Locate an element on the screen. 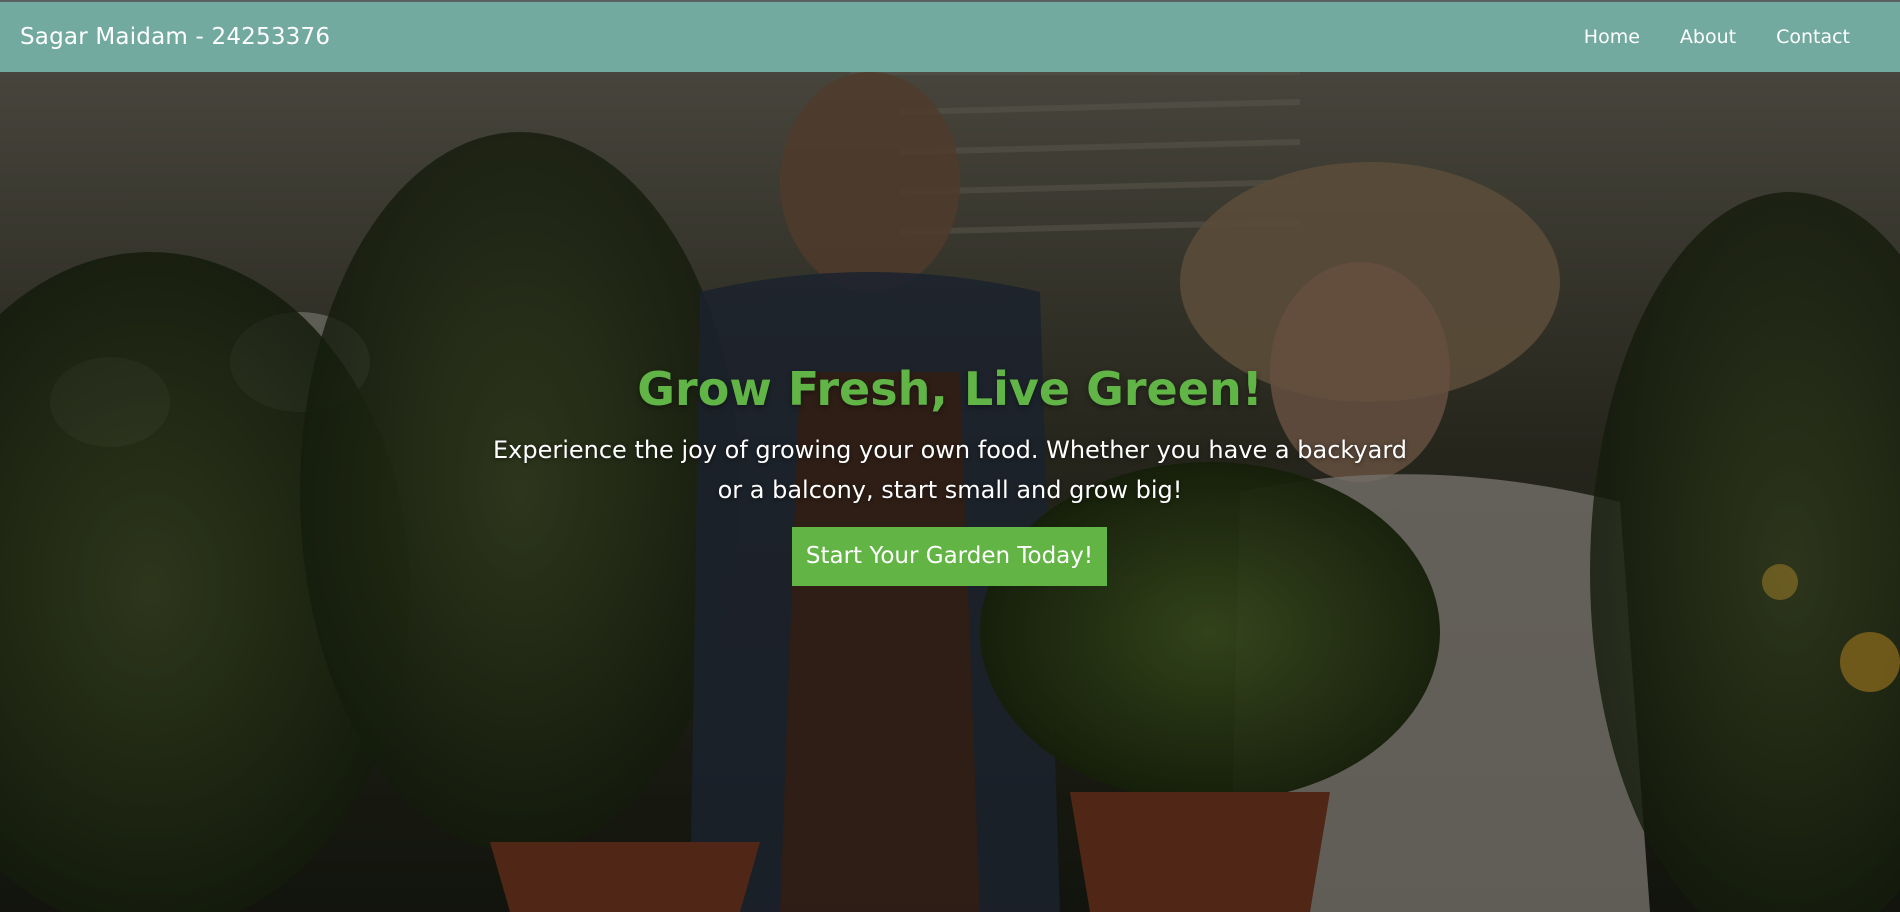  nav-link-home: Home is located at coordinates (1612, 37).